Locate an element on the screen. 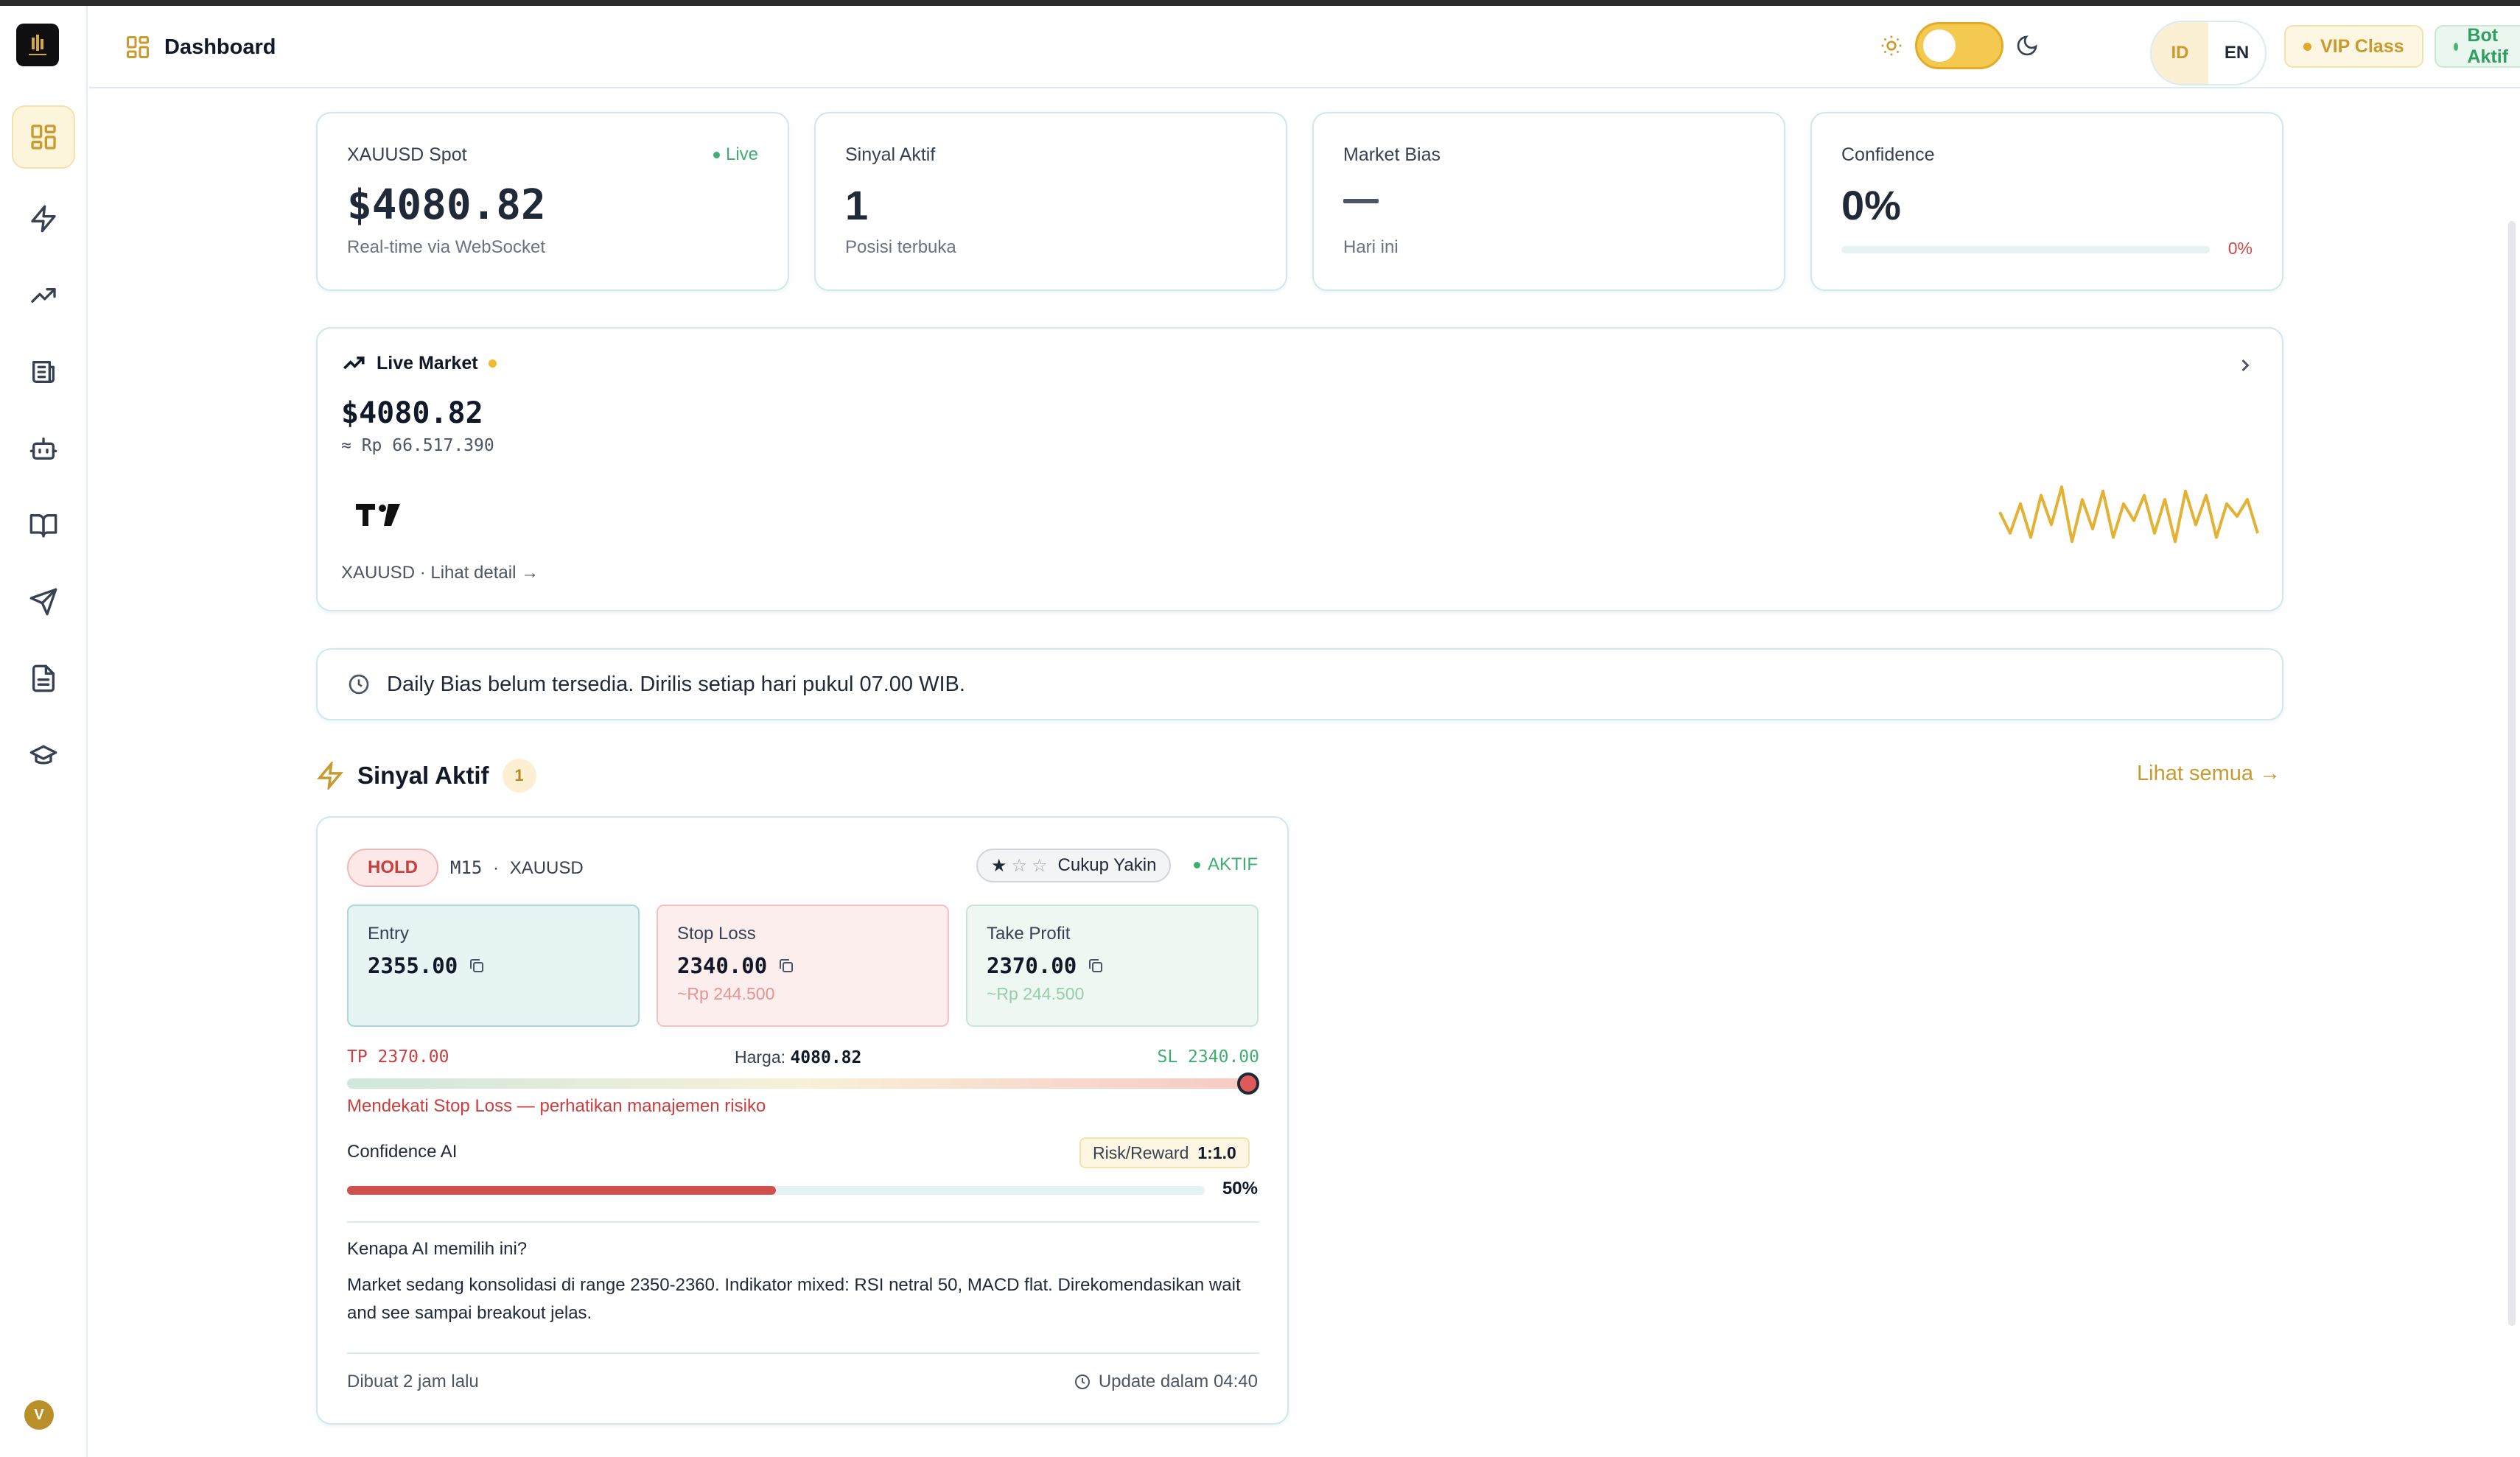 The height and width of the screenshot is (1457, 2520). graduation-cap-icon is located at coordinates (43, 755).